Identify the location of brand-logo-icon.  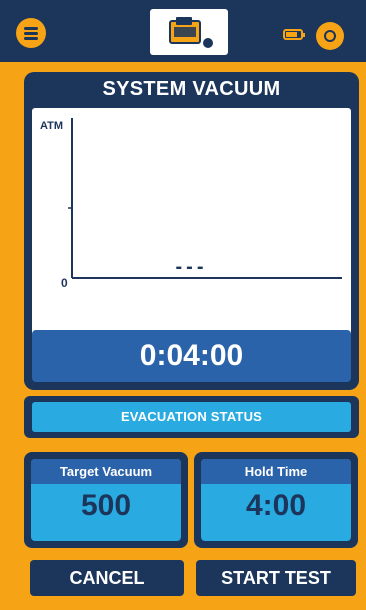
(189, 32).